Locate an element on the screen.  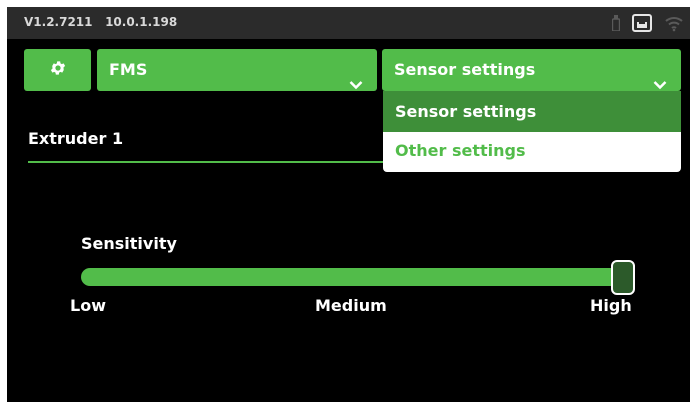
menu-item-other-settings: Other settings is located at coordinates (532, 152).